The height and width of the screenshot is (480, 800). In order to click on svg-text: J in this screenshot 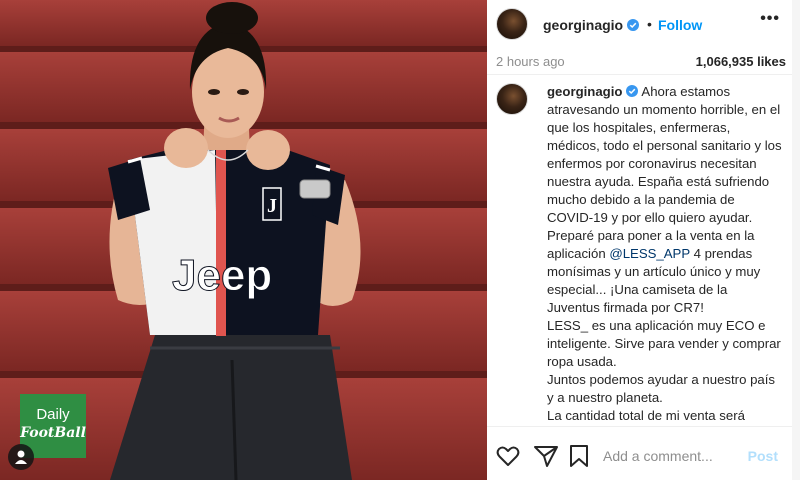, I will do `click(272, 206)`.